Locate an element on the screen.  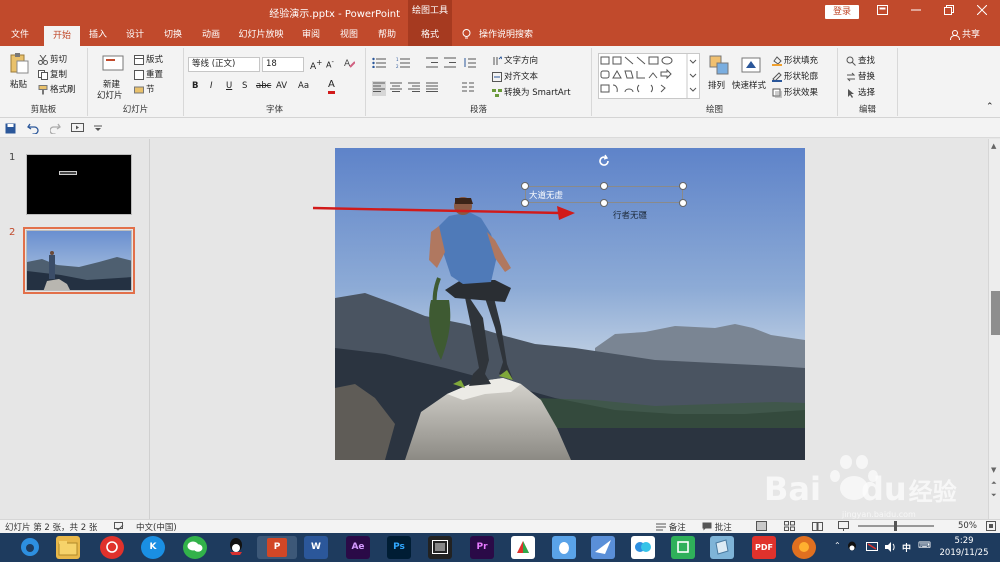
tab-help: 帮助 is located at coordinates (387, 35).